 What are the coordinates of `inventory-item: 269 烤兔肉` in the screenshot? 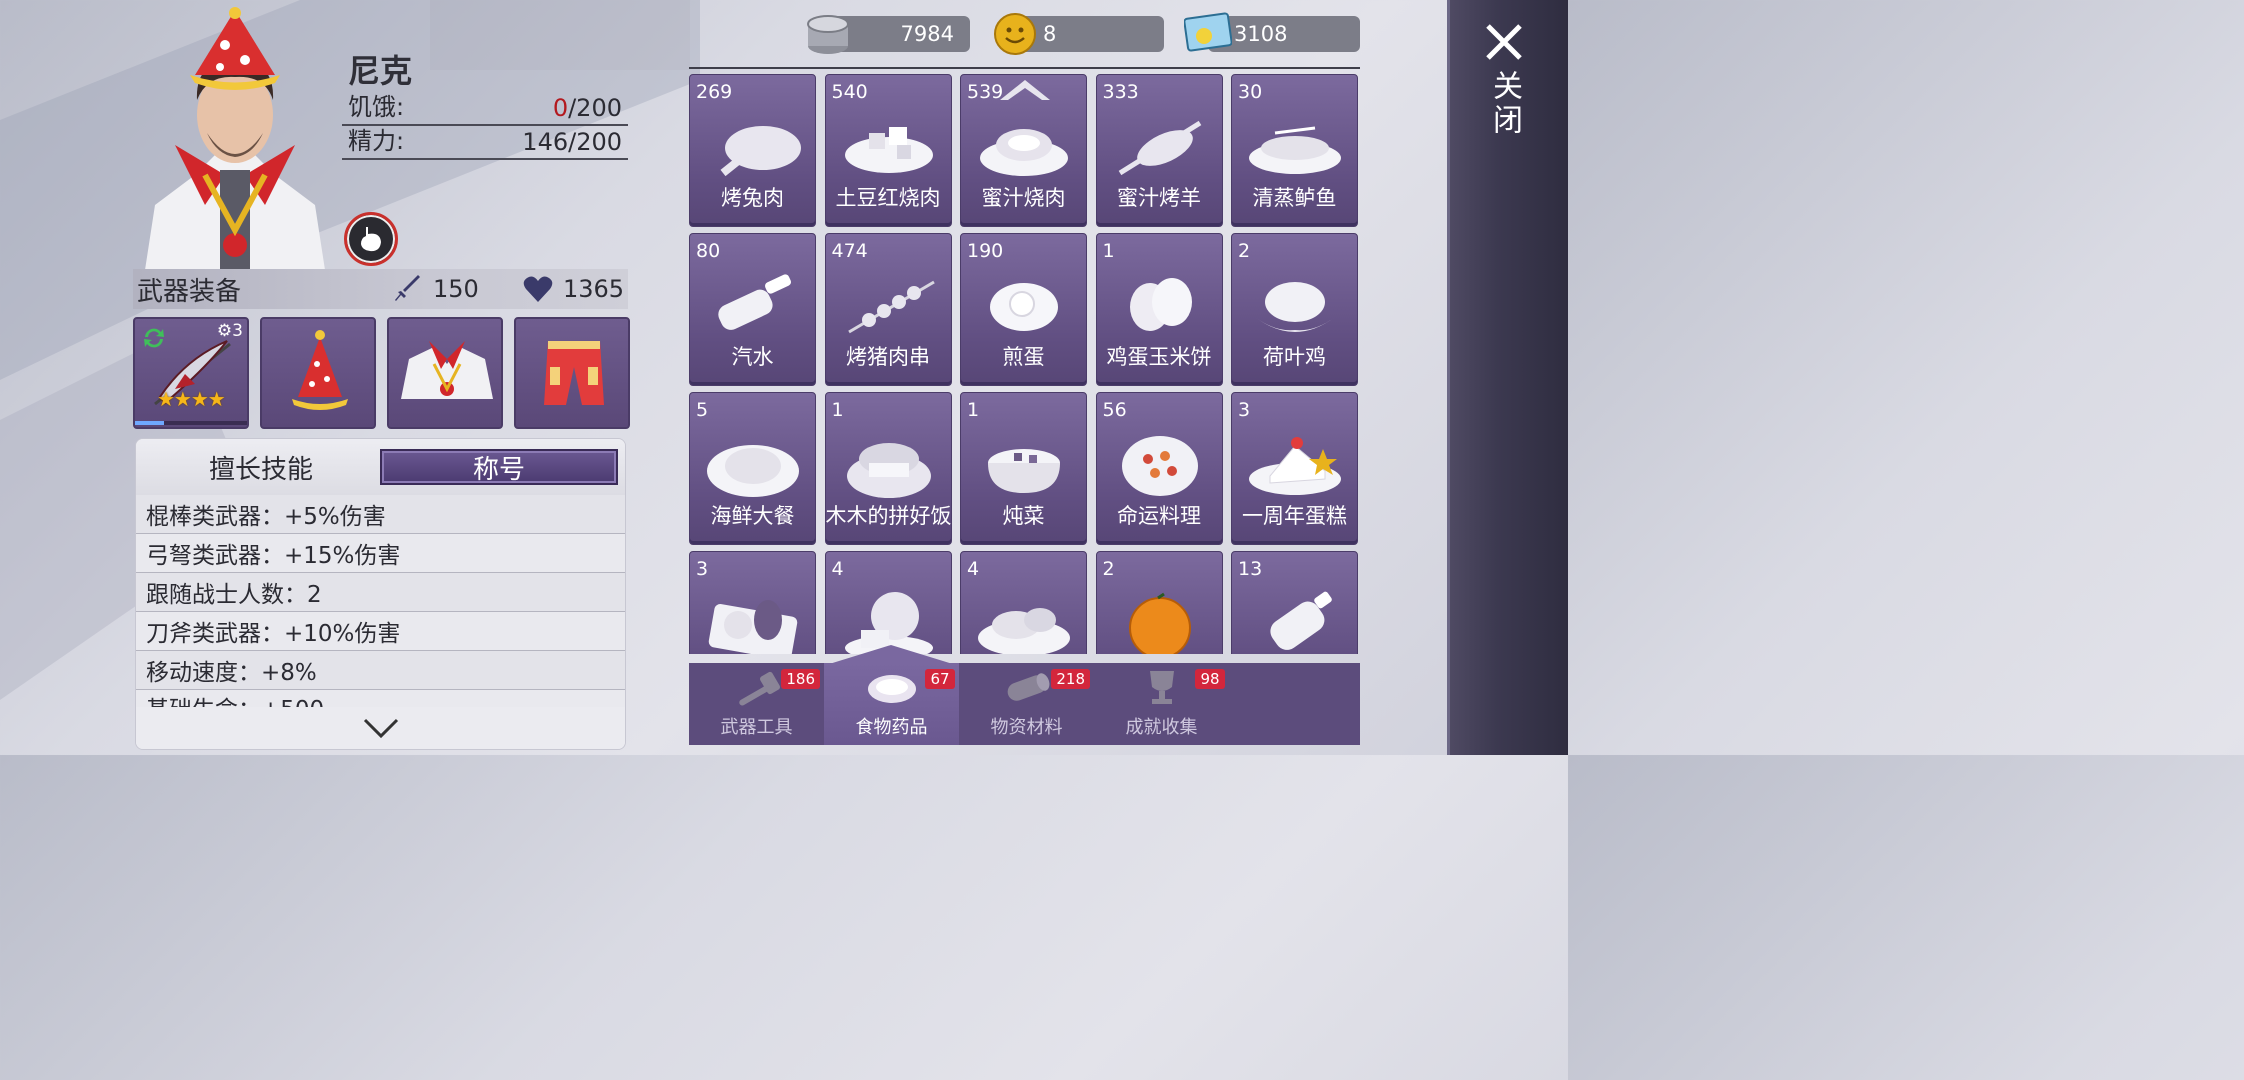 It's located at (752, 150).